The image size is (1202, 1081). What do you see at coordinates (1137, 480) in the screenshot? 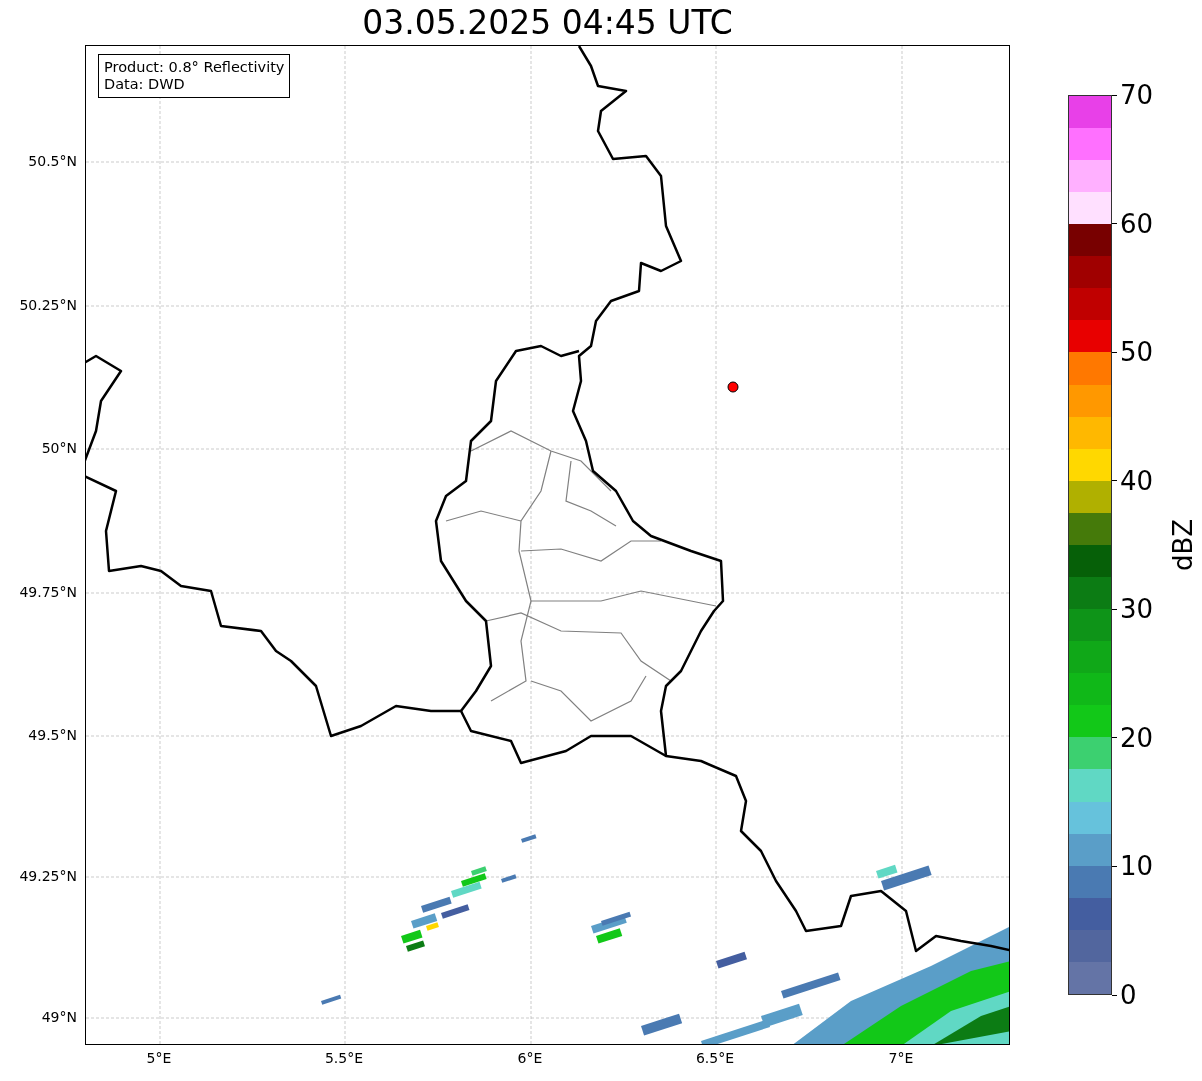
I see `colorbar-tick-label: 40` at bounding box center [1137, 480].